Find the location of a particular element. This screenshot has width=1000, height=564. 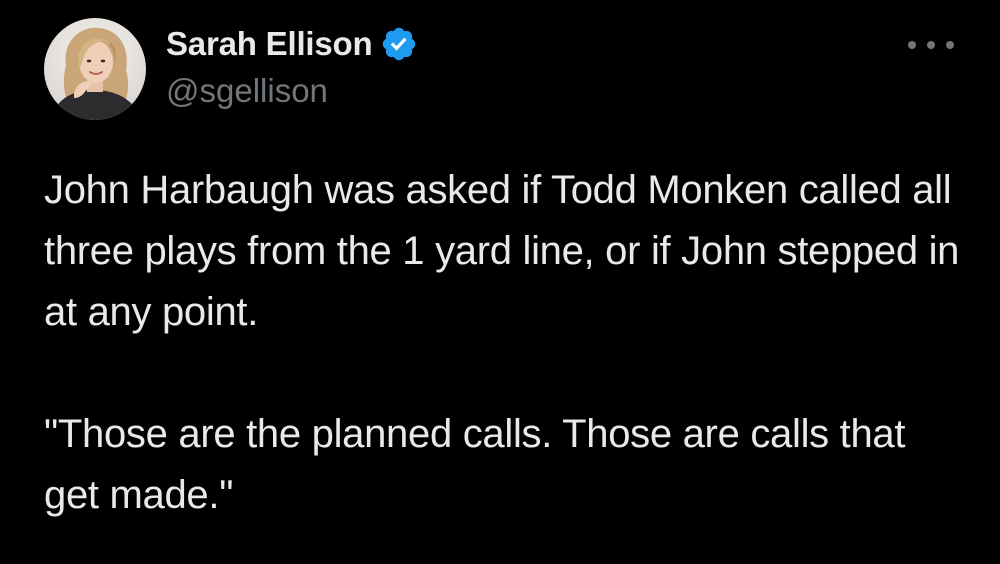

profile-photo-icon is located at coordinates (95, 69).